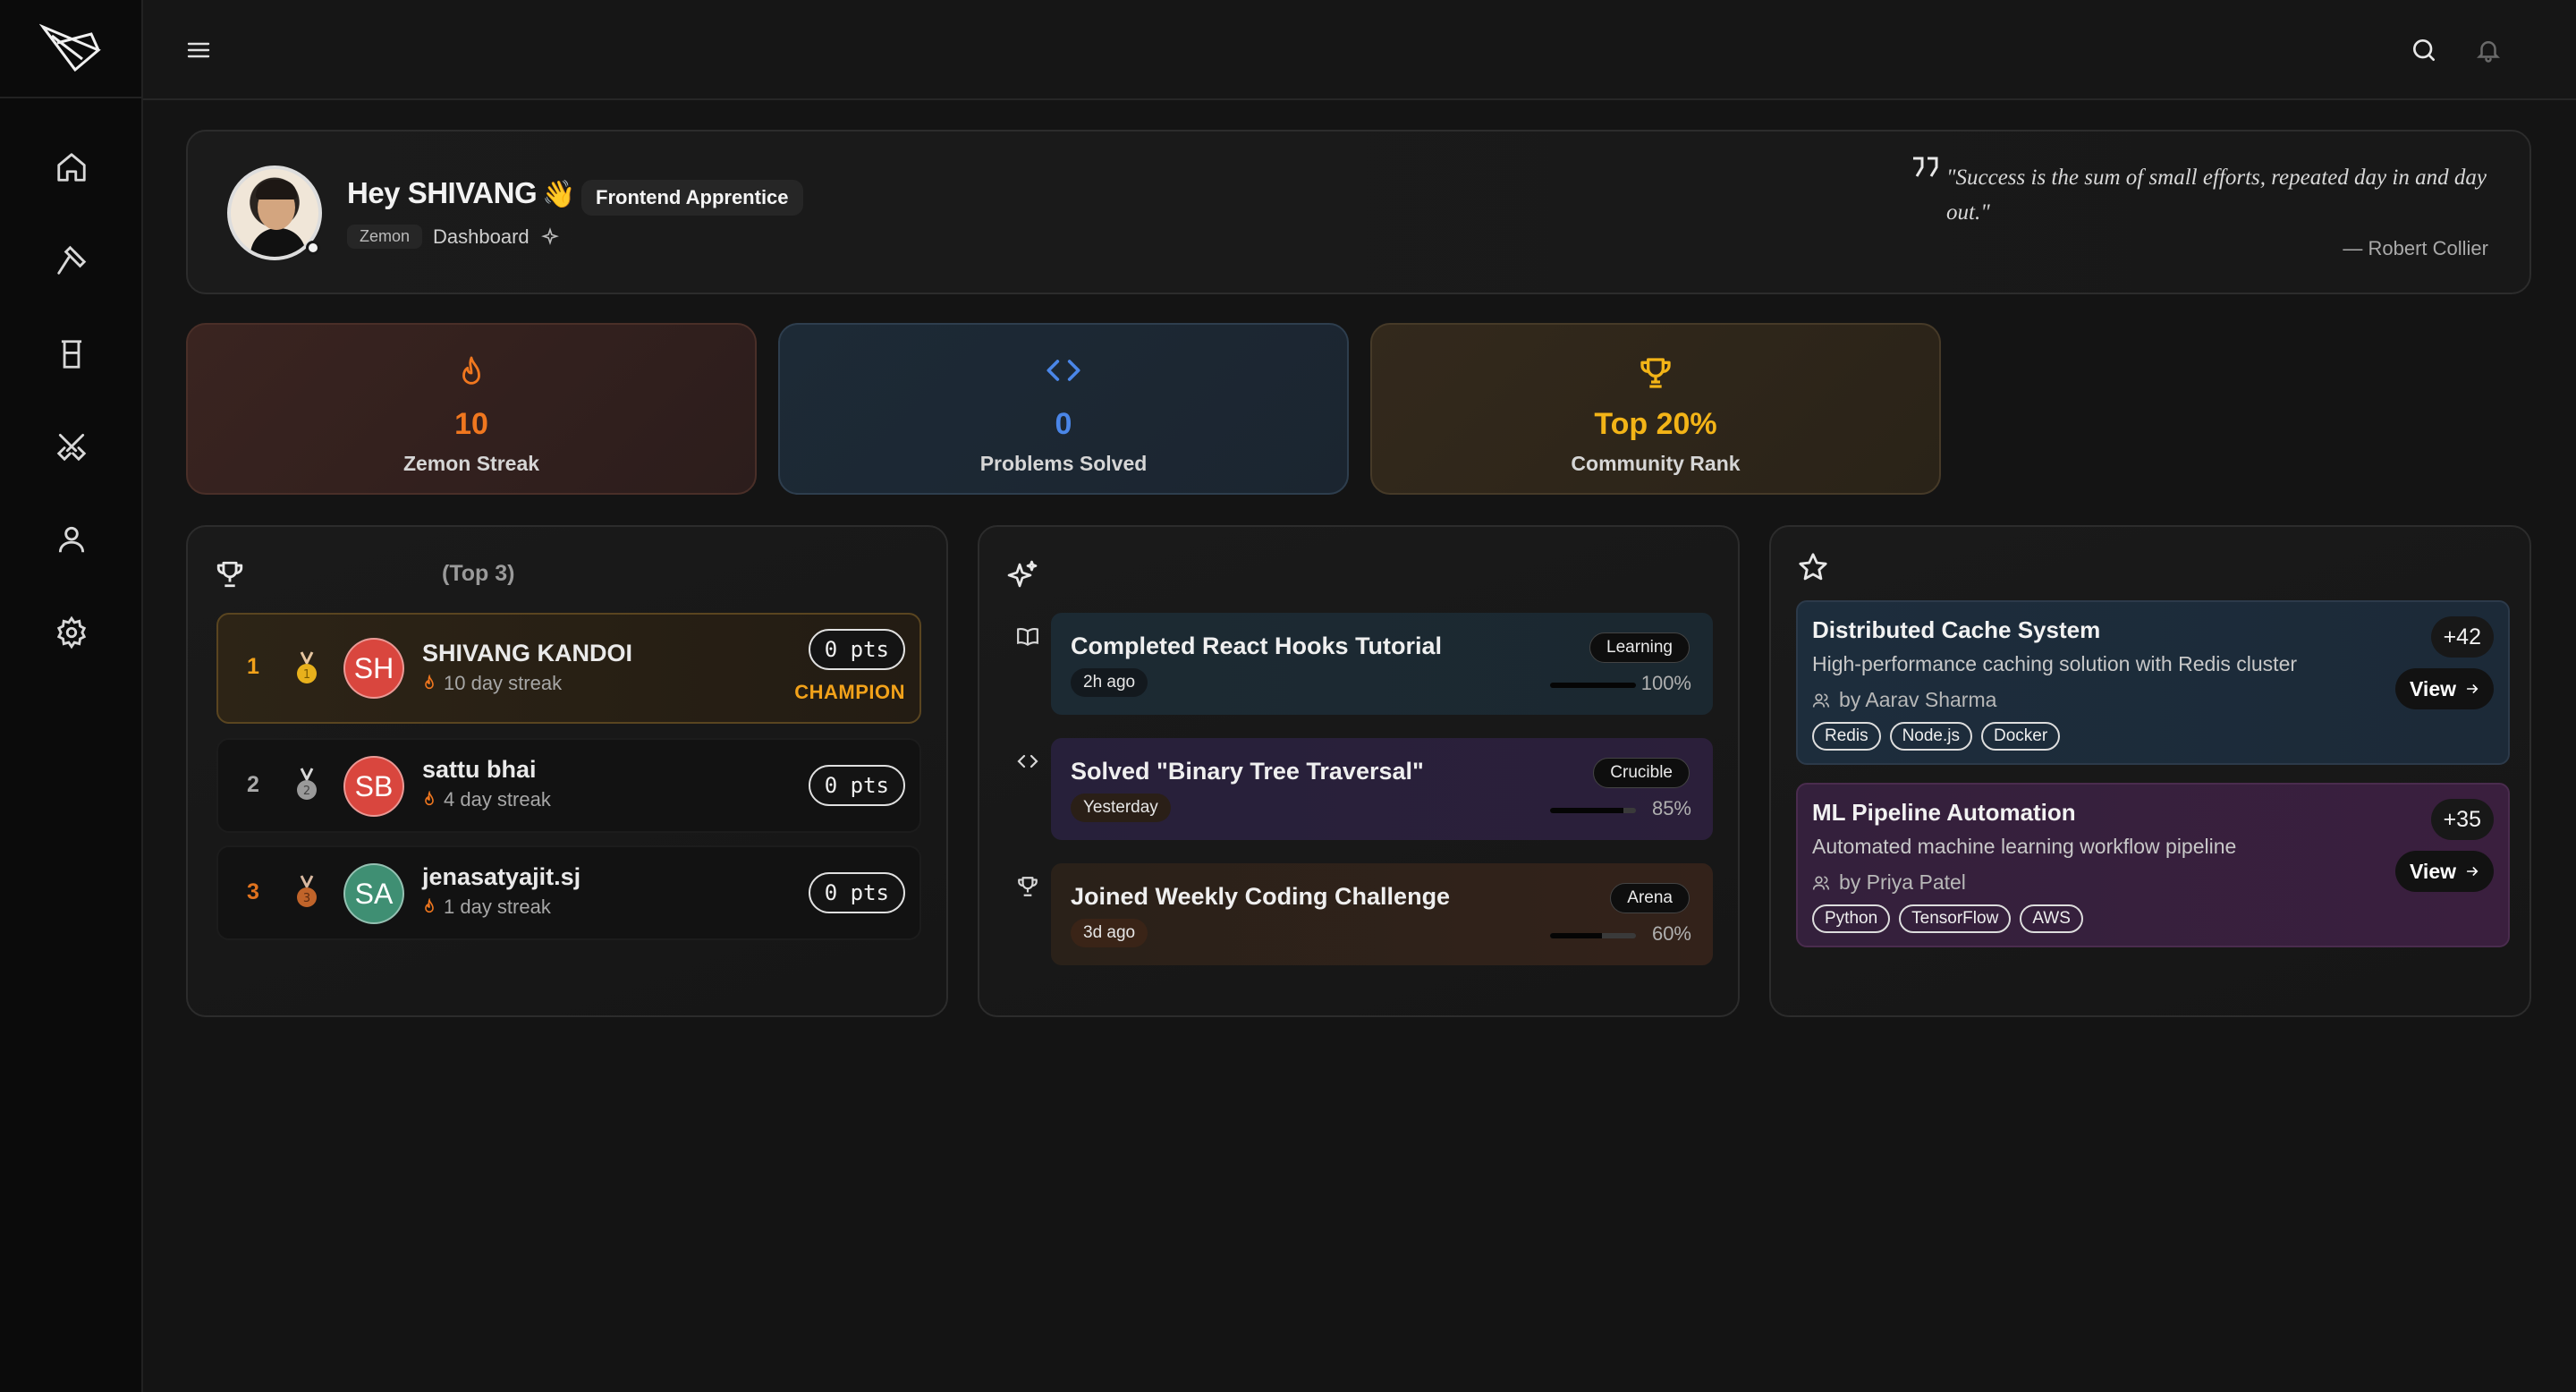  What do you see at coordinates (1944, 812) in the screenshot?
I see `project-title: ML Pipeline Automation` at bounding box center [1944, 812].